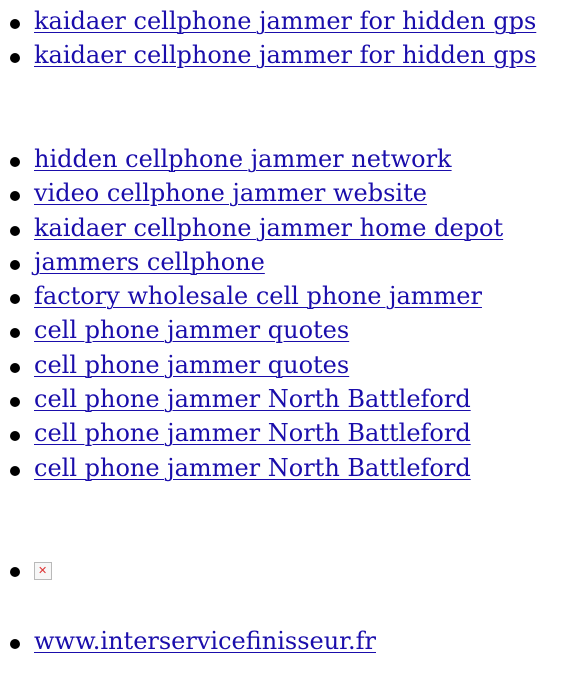 The image size is (588, 686). I want to click on list-item, so click(26, 570).